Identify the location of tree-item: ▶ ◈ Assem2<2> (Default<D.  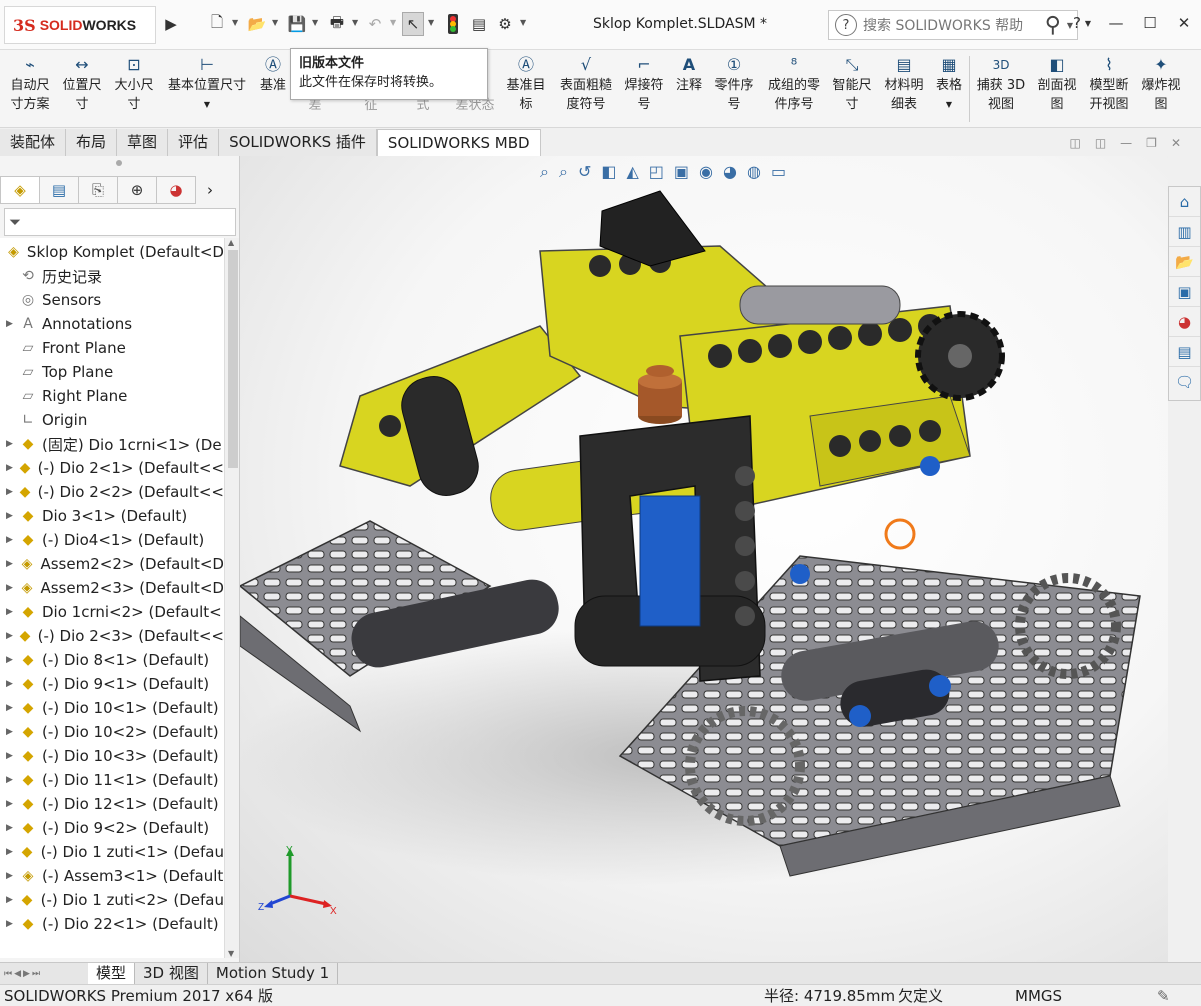
(112, 564).